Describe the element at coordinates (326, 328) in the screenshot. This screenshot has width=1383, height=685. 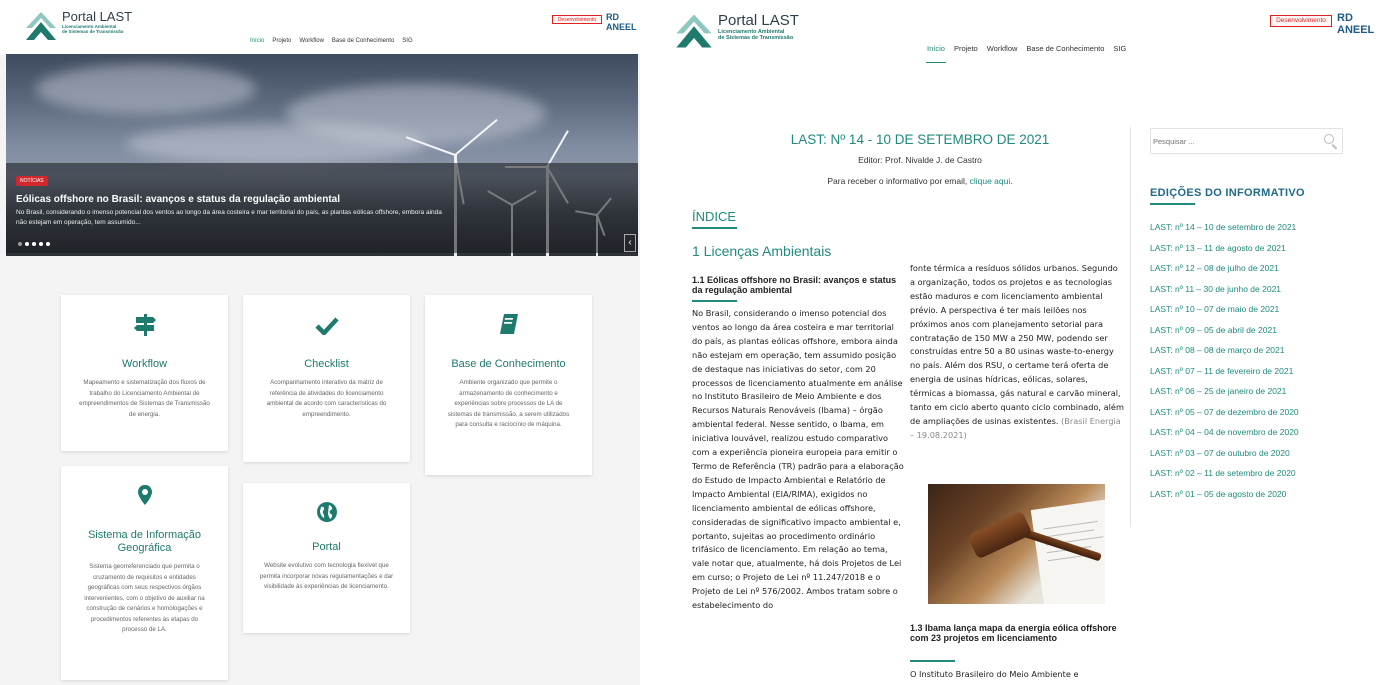
I see `check-icon` at that location.